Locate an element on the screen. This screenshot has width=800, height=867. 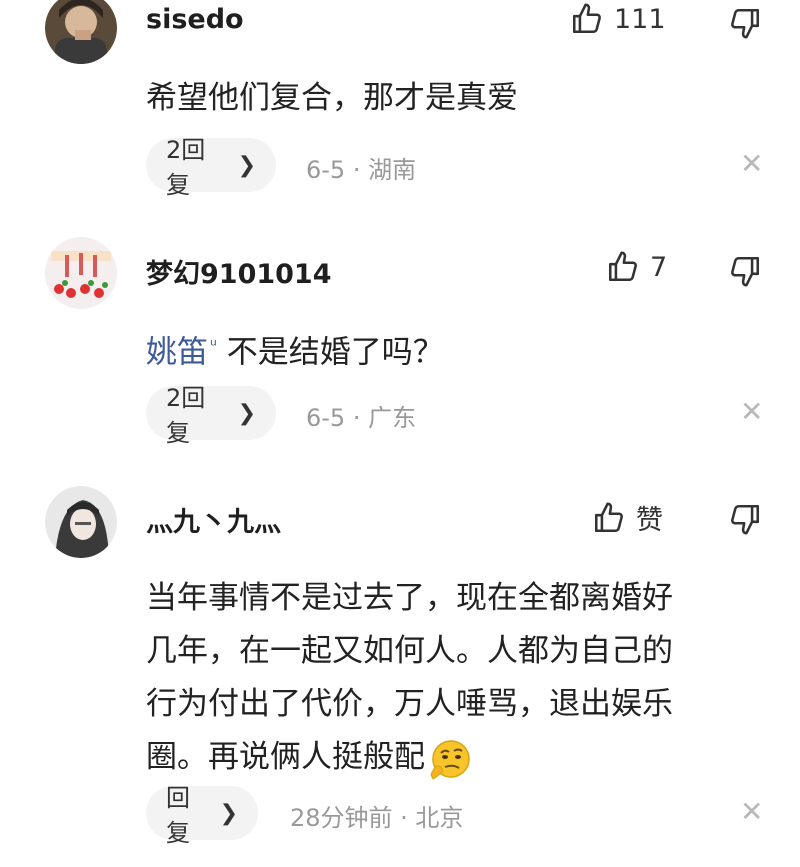
comment-meta: 6-5 · 湖南 is located at coordinates (361, 170).